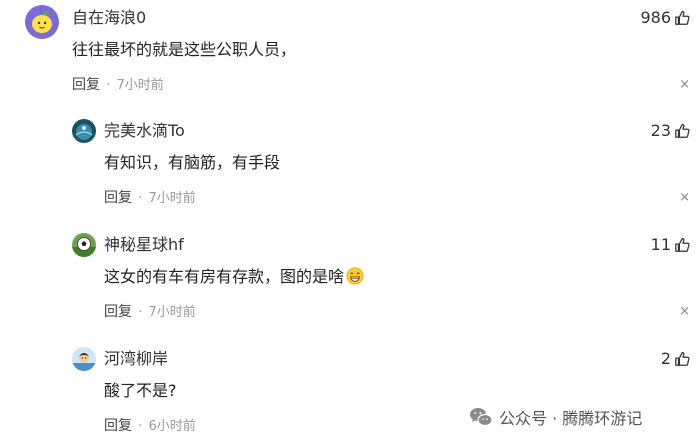 The width and height of the screenshot is (698, 447). Describe the element at coordinates (144, 131) in the screenshot. I see `comment-username: 完美水滴To` at that location.